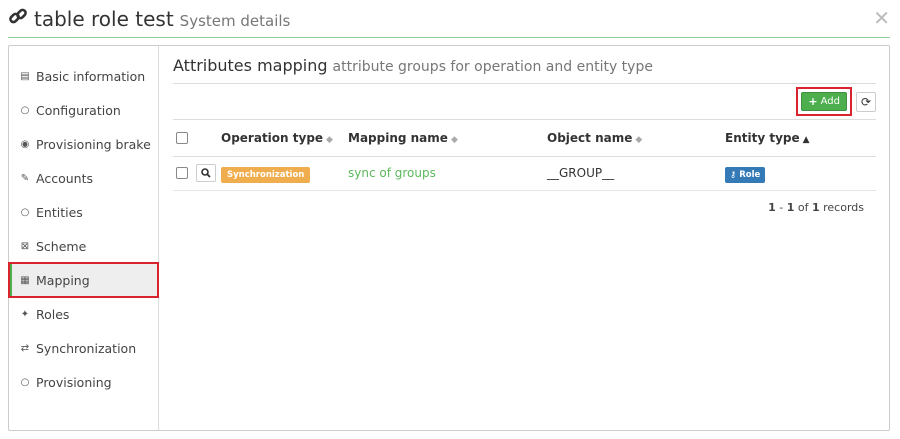  I want to click on link-icon, so click(18, 18).